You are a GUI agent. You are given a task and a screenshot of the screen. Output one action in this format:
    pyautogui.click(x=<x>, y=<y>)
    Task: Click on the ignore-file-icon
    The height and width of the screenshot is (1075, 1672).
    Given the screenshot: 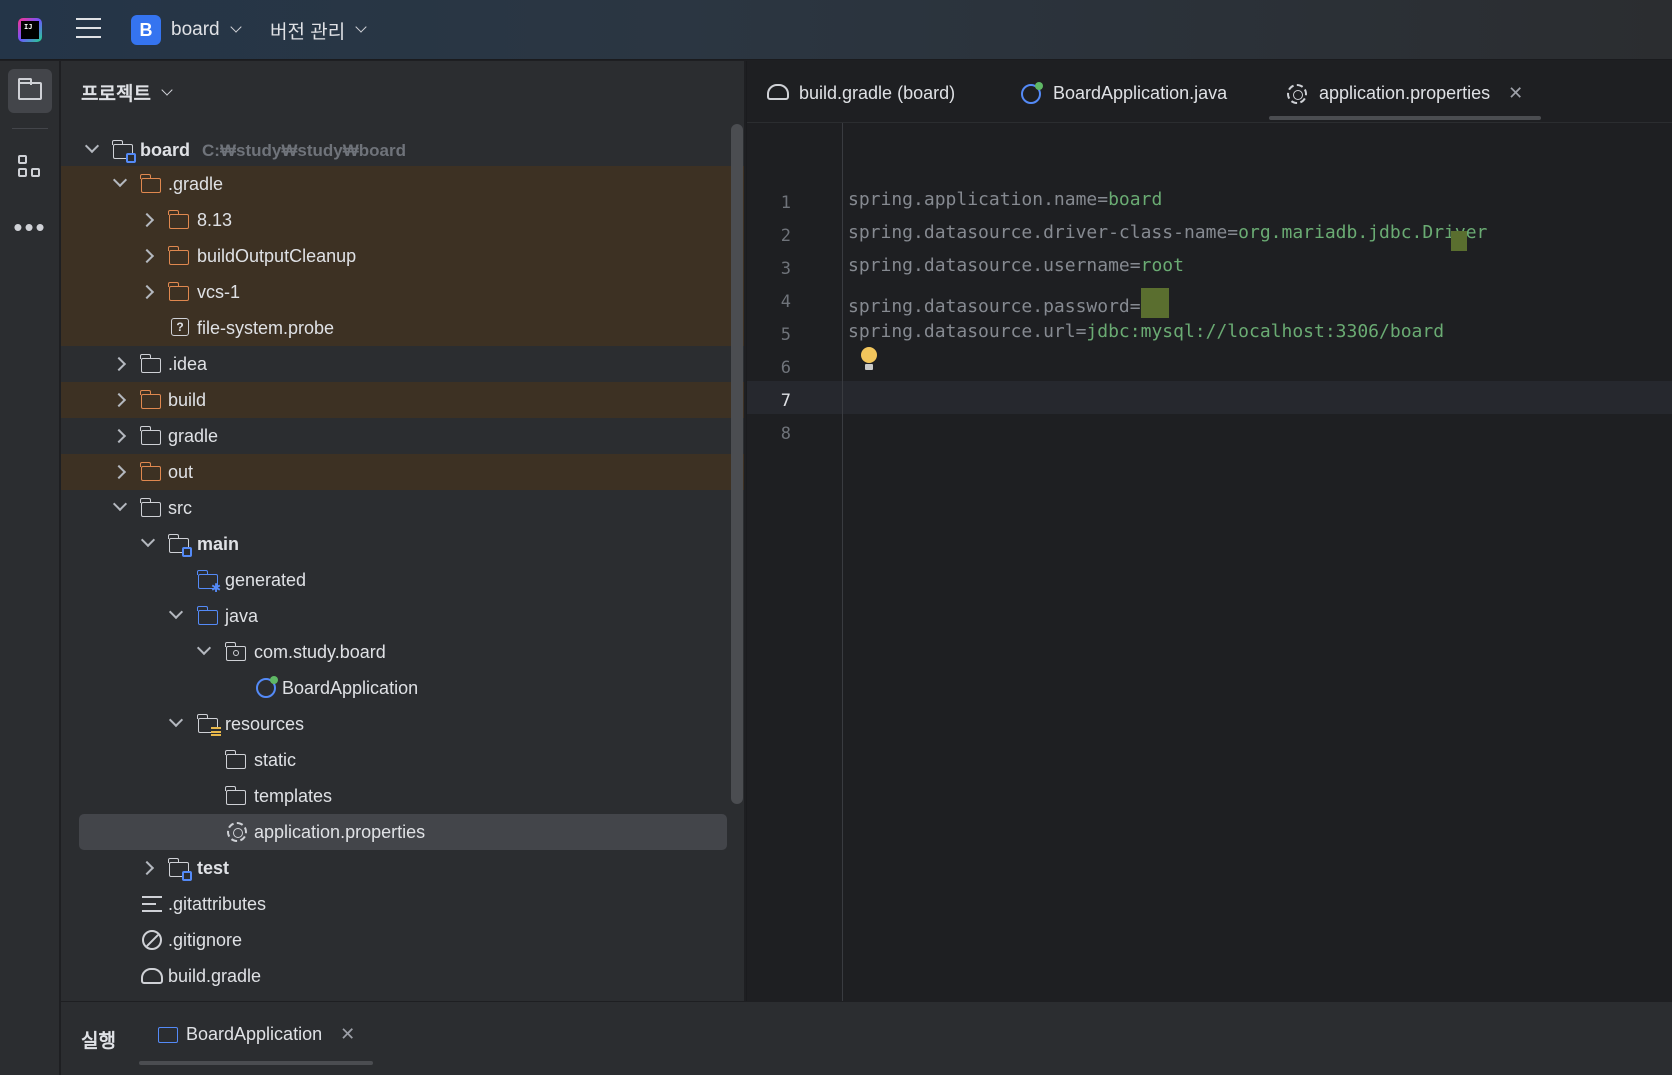 What is the action you would take?
    pyautogui.click(x=153, y=940)
    